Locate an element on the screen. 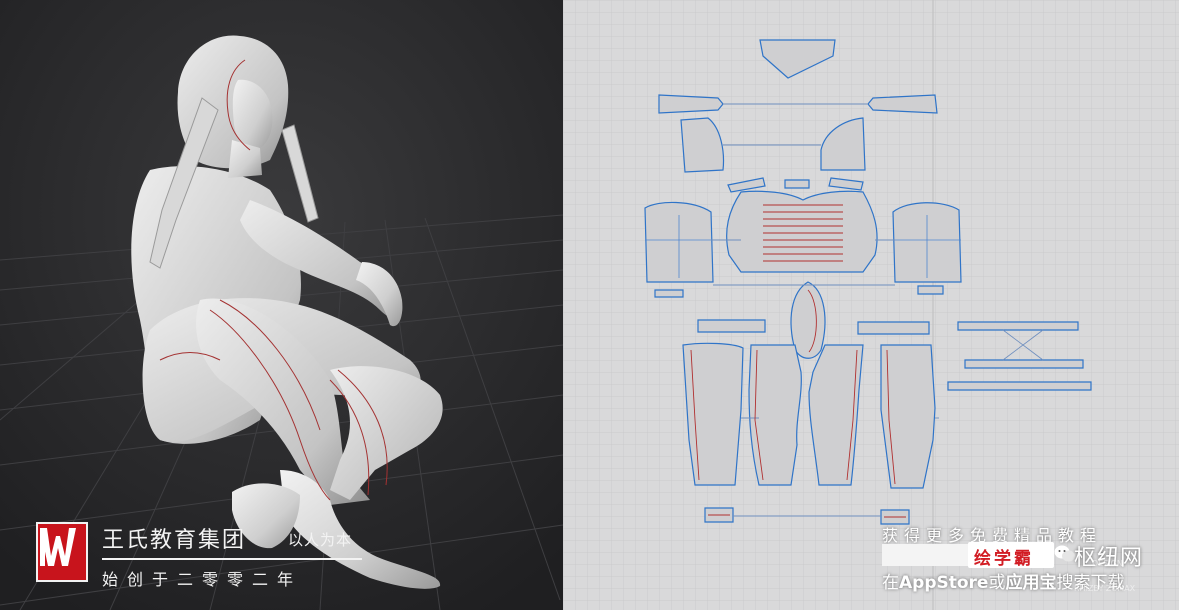  promo-store: AppStore is located at coordinates (944, 583).